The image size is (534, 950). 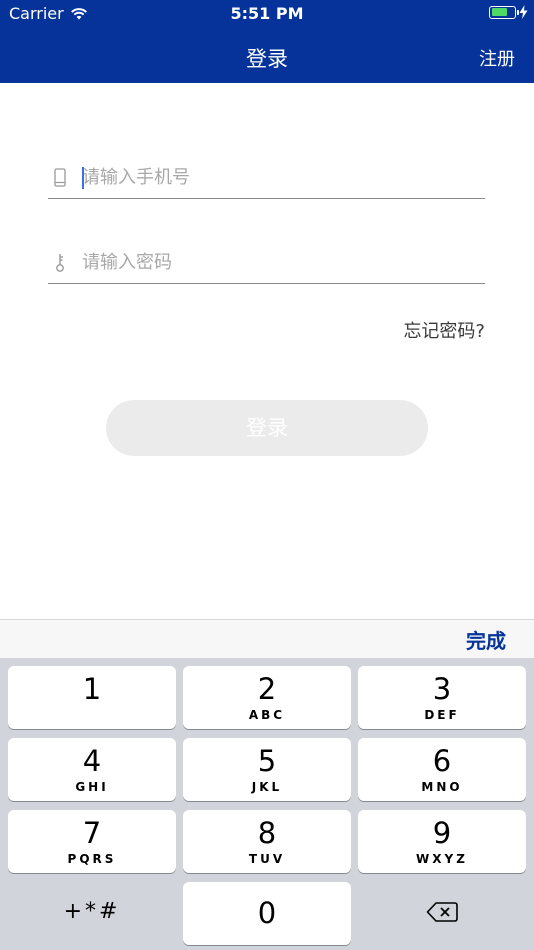 I want to click on key-digit: 1, so click(x=92, y=689).